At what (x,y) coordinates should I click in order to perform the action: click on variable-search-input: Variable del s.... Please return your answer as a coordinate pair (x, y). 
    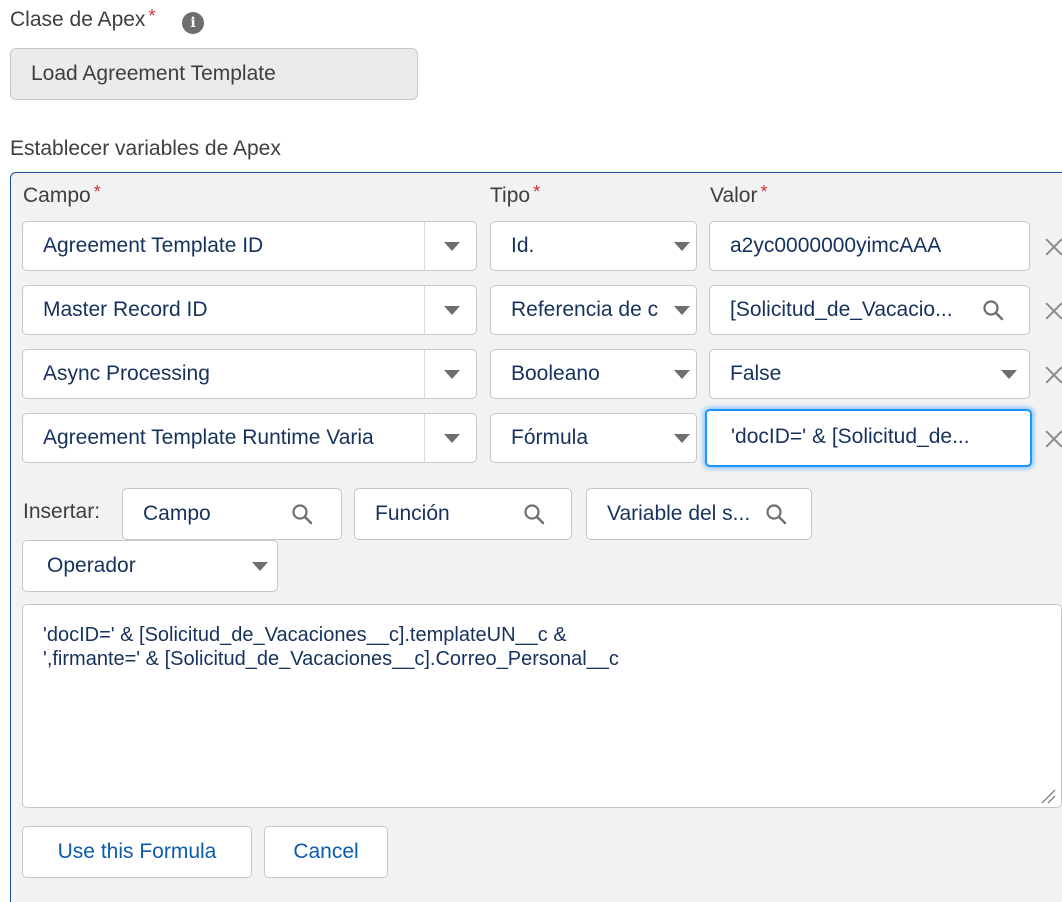
    Looking at the image, I should click on (699, 514).